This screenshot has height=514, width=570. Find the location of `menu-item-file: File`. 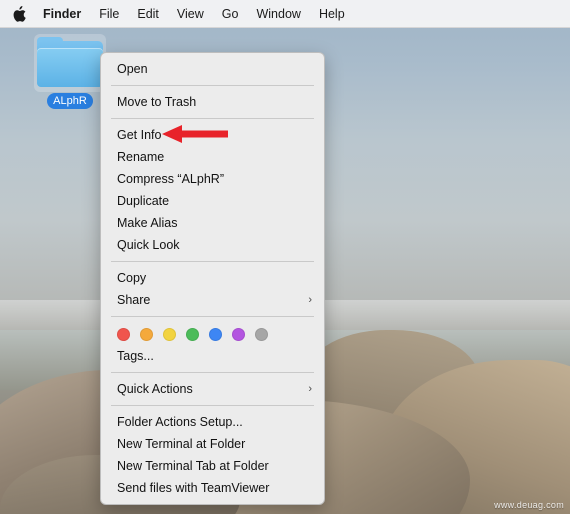

menu-item-file: File is located at coordinates (109, 14).